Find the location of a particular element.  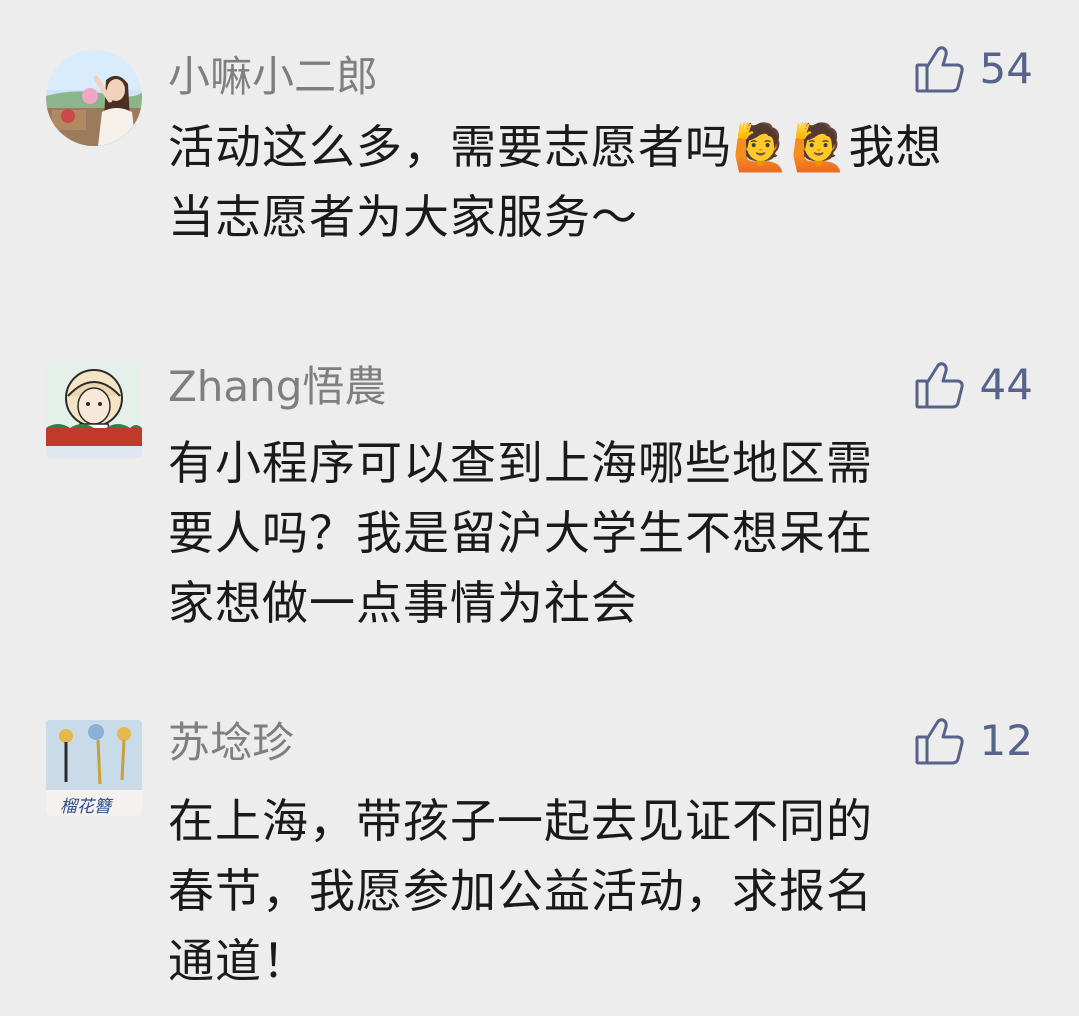

like-button: 12 is located at coordinates (973, 741).